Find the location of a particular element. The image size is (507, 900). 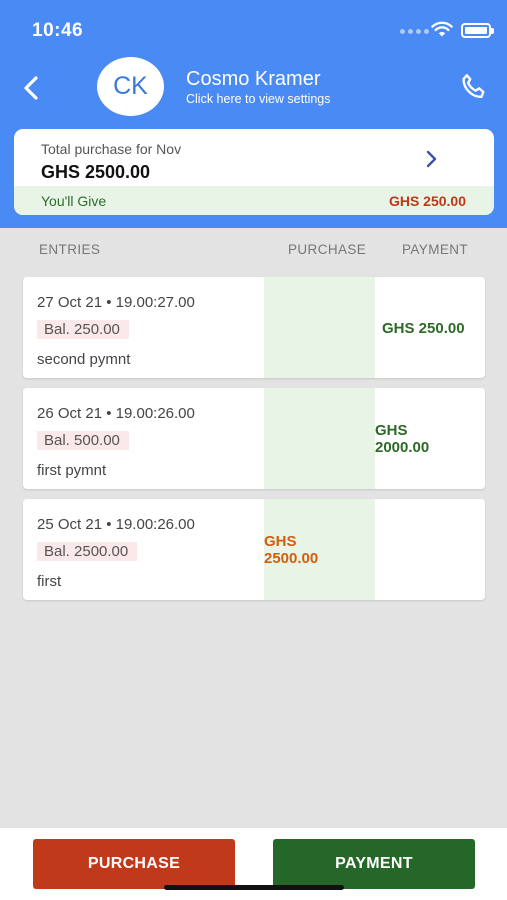

entry-note: first is located at coordinates (49, 581).